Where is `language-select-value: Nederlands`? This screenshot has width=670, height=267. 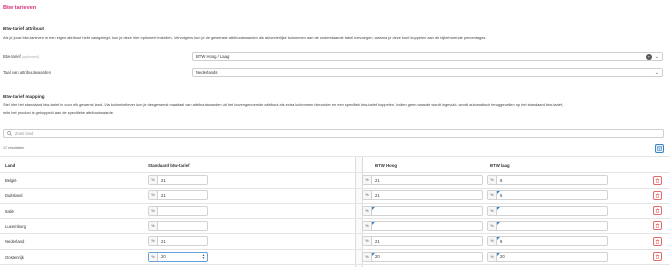 language-select-value: Nederlands is located at coordinates (207, 72).